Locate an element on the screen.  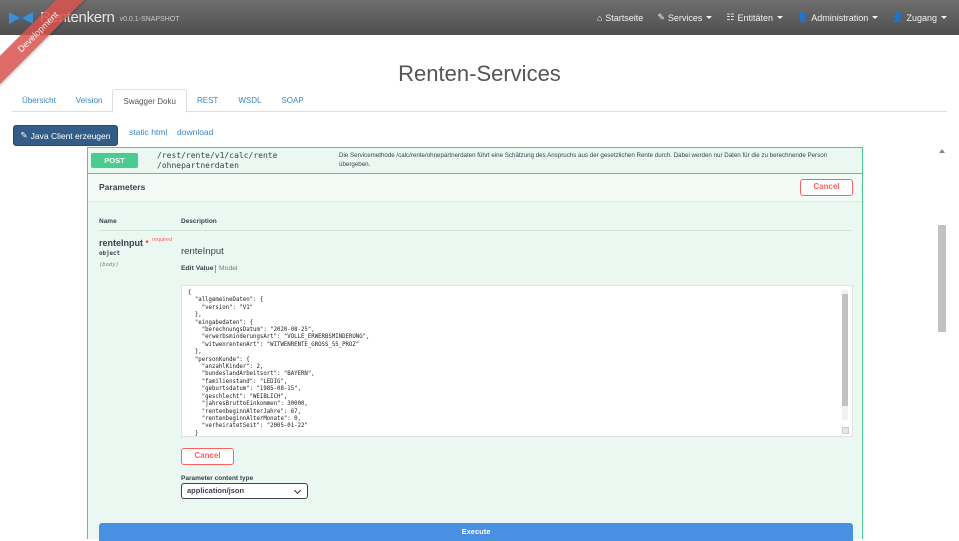
nav-item-administration: 👤 Administration is located at coordinates (838, 17).